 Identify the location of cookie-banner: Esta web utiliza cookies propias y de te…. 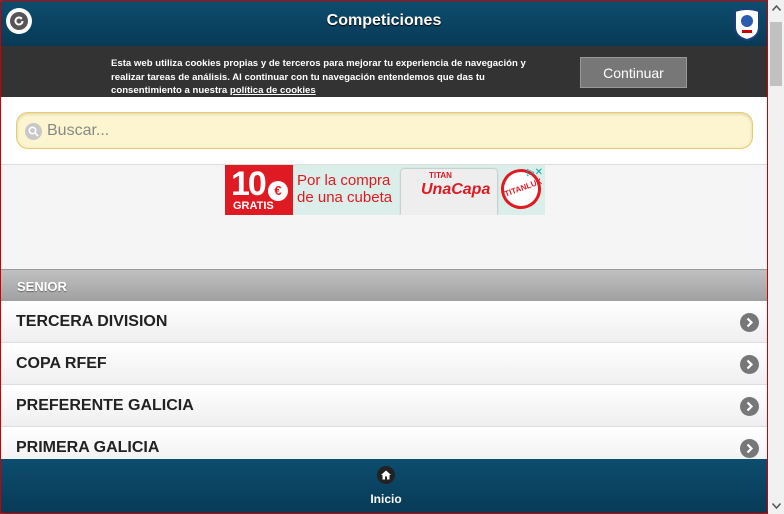
(384, 71).